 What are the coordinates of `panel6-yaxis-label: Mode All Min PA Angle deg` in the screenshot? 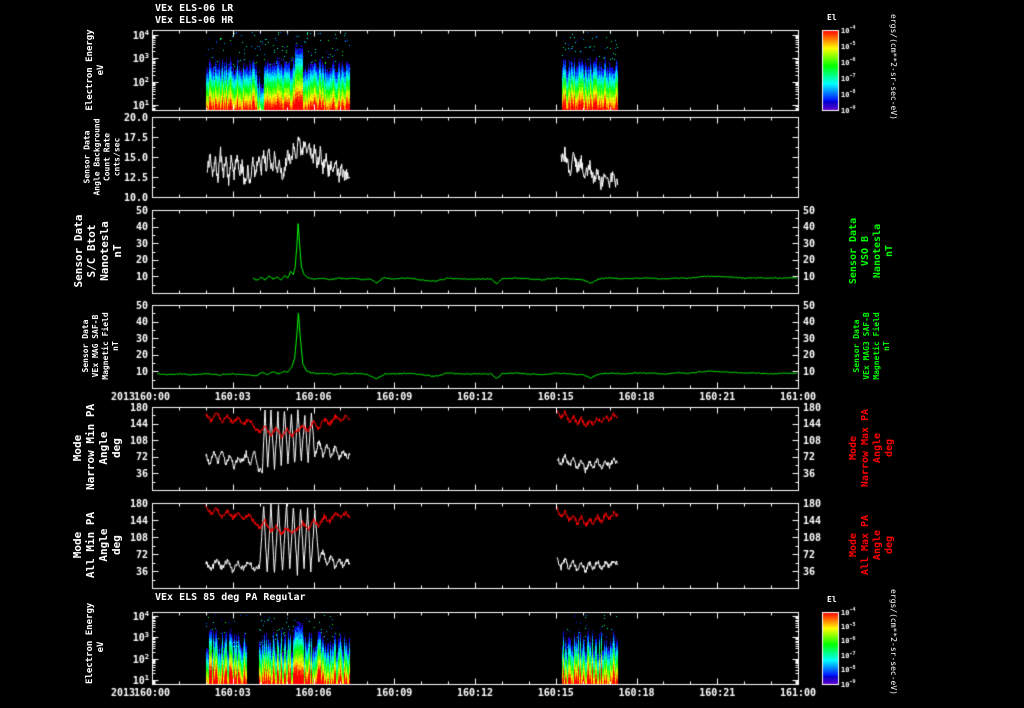 It's located at (97, 545).